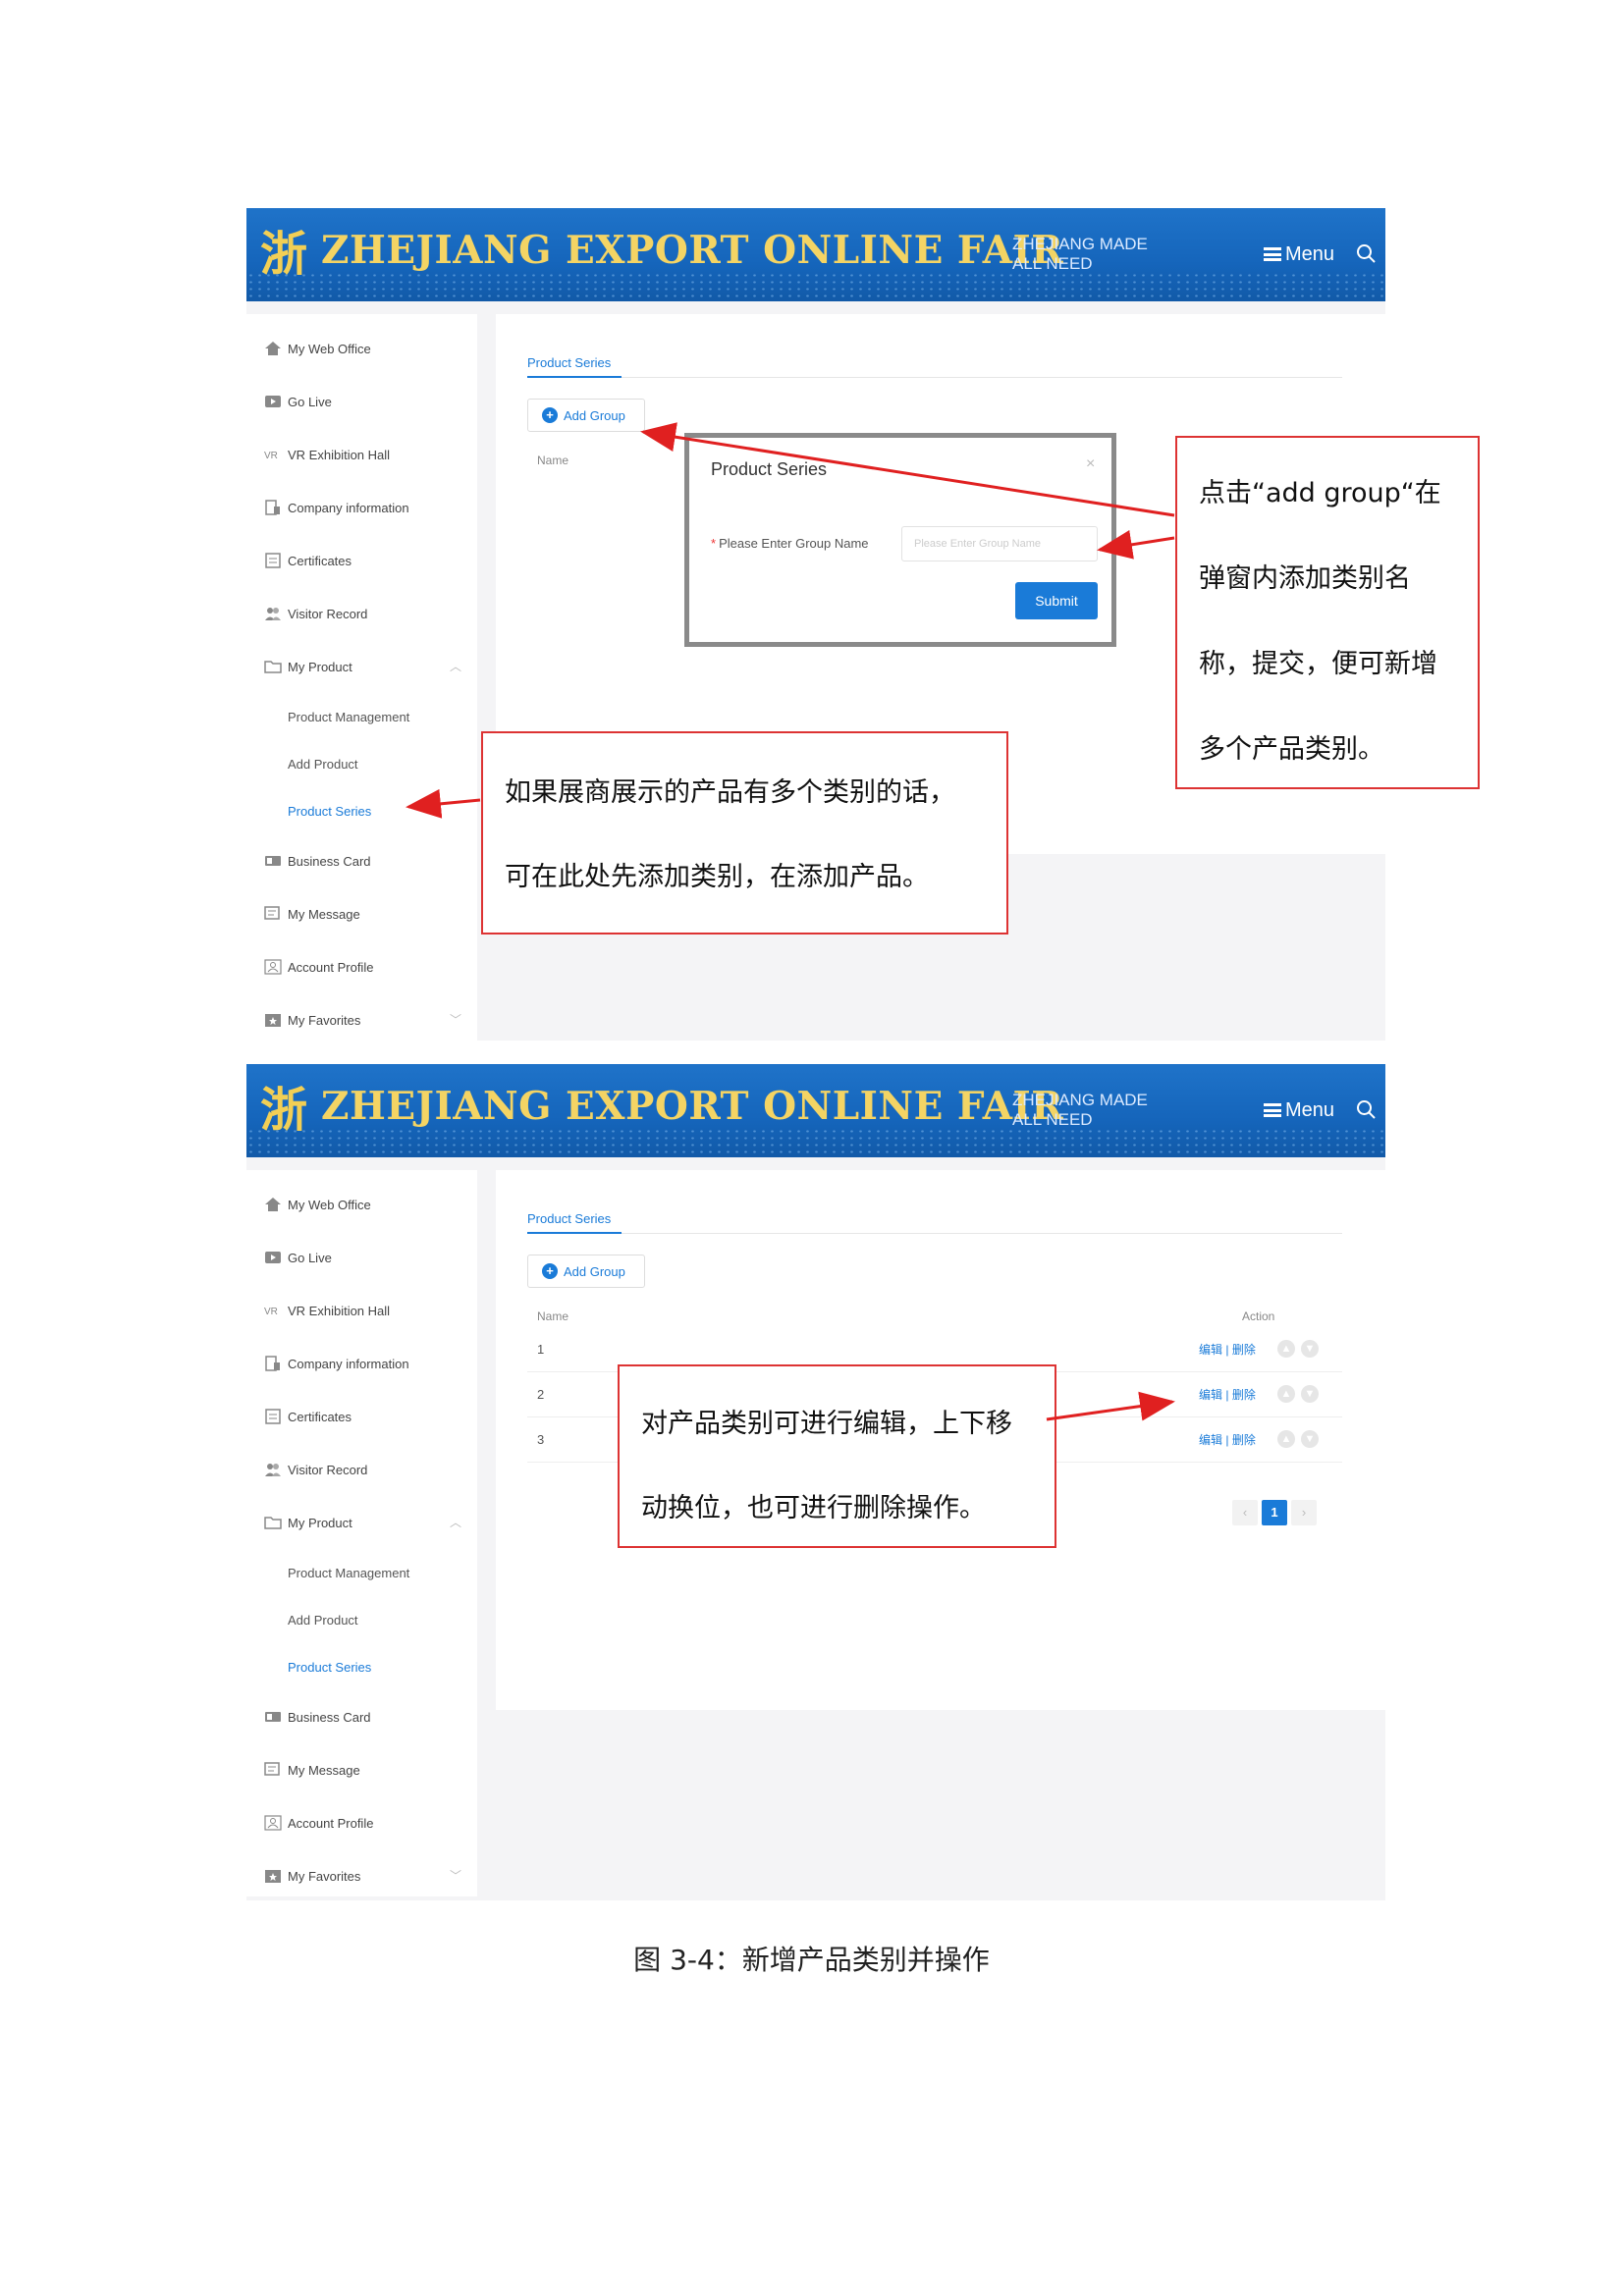  I want to click on pager-page-1: 1, so click(1274, 1512).